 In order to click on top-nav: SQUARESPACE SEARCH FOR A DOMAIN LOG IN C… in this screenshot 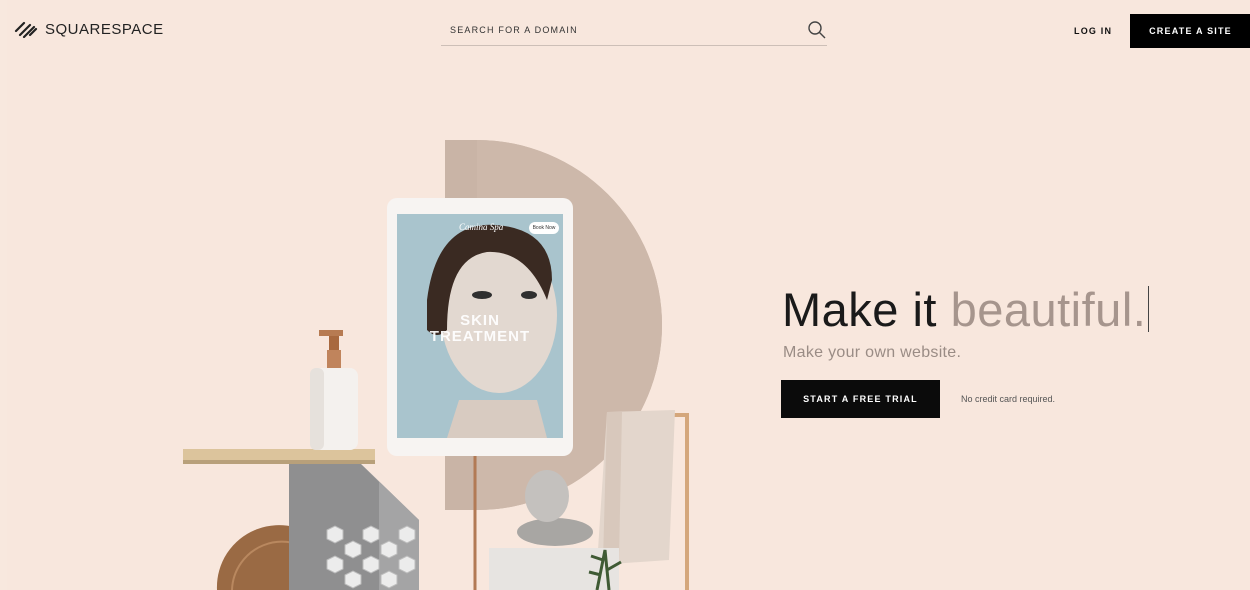, I will do `click(628, 30)`.